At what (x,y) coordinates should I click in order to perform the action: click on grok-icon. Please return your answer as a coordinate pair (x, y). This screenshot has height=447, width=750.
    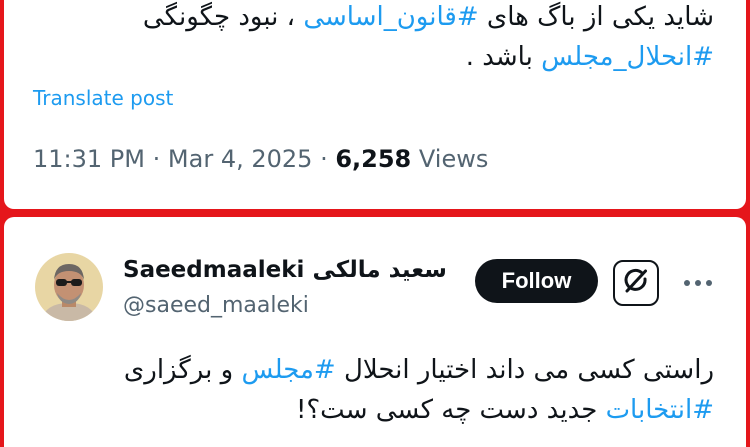
    Looking at the image, I should click on (636, 283).